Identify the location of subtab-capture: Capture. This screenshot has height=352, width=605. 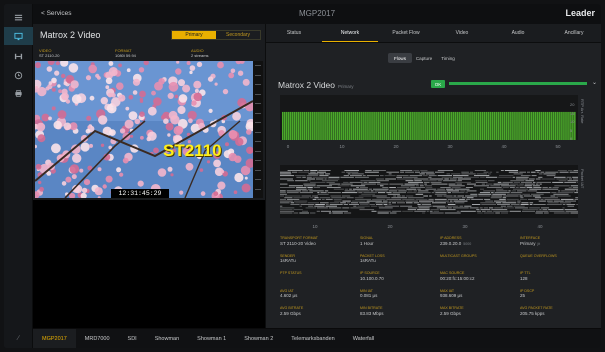
(424, 58).